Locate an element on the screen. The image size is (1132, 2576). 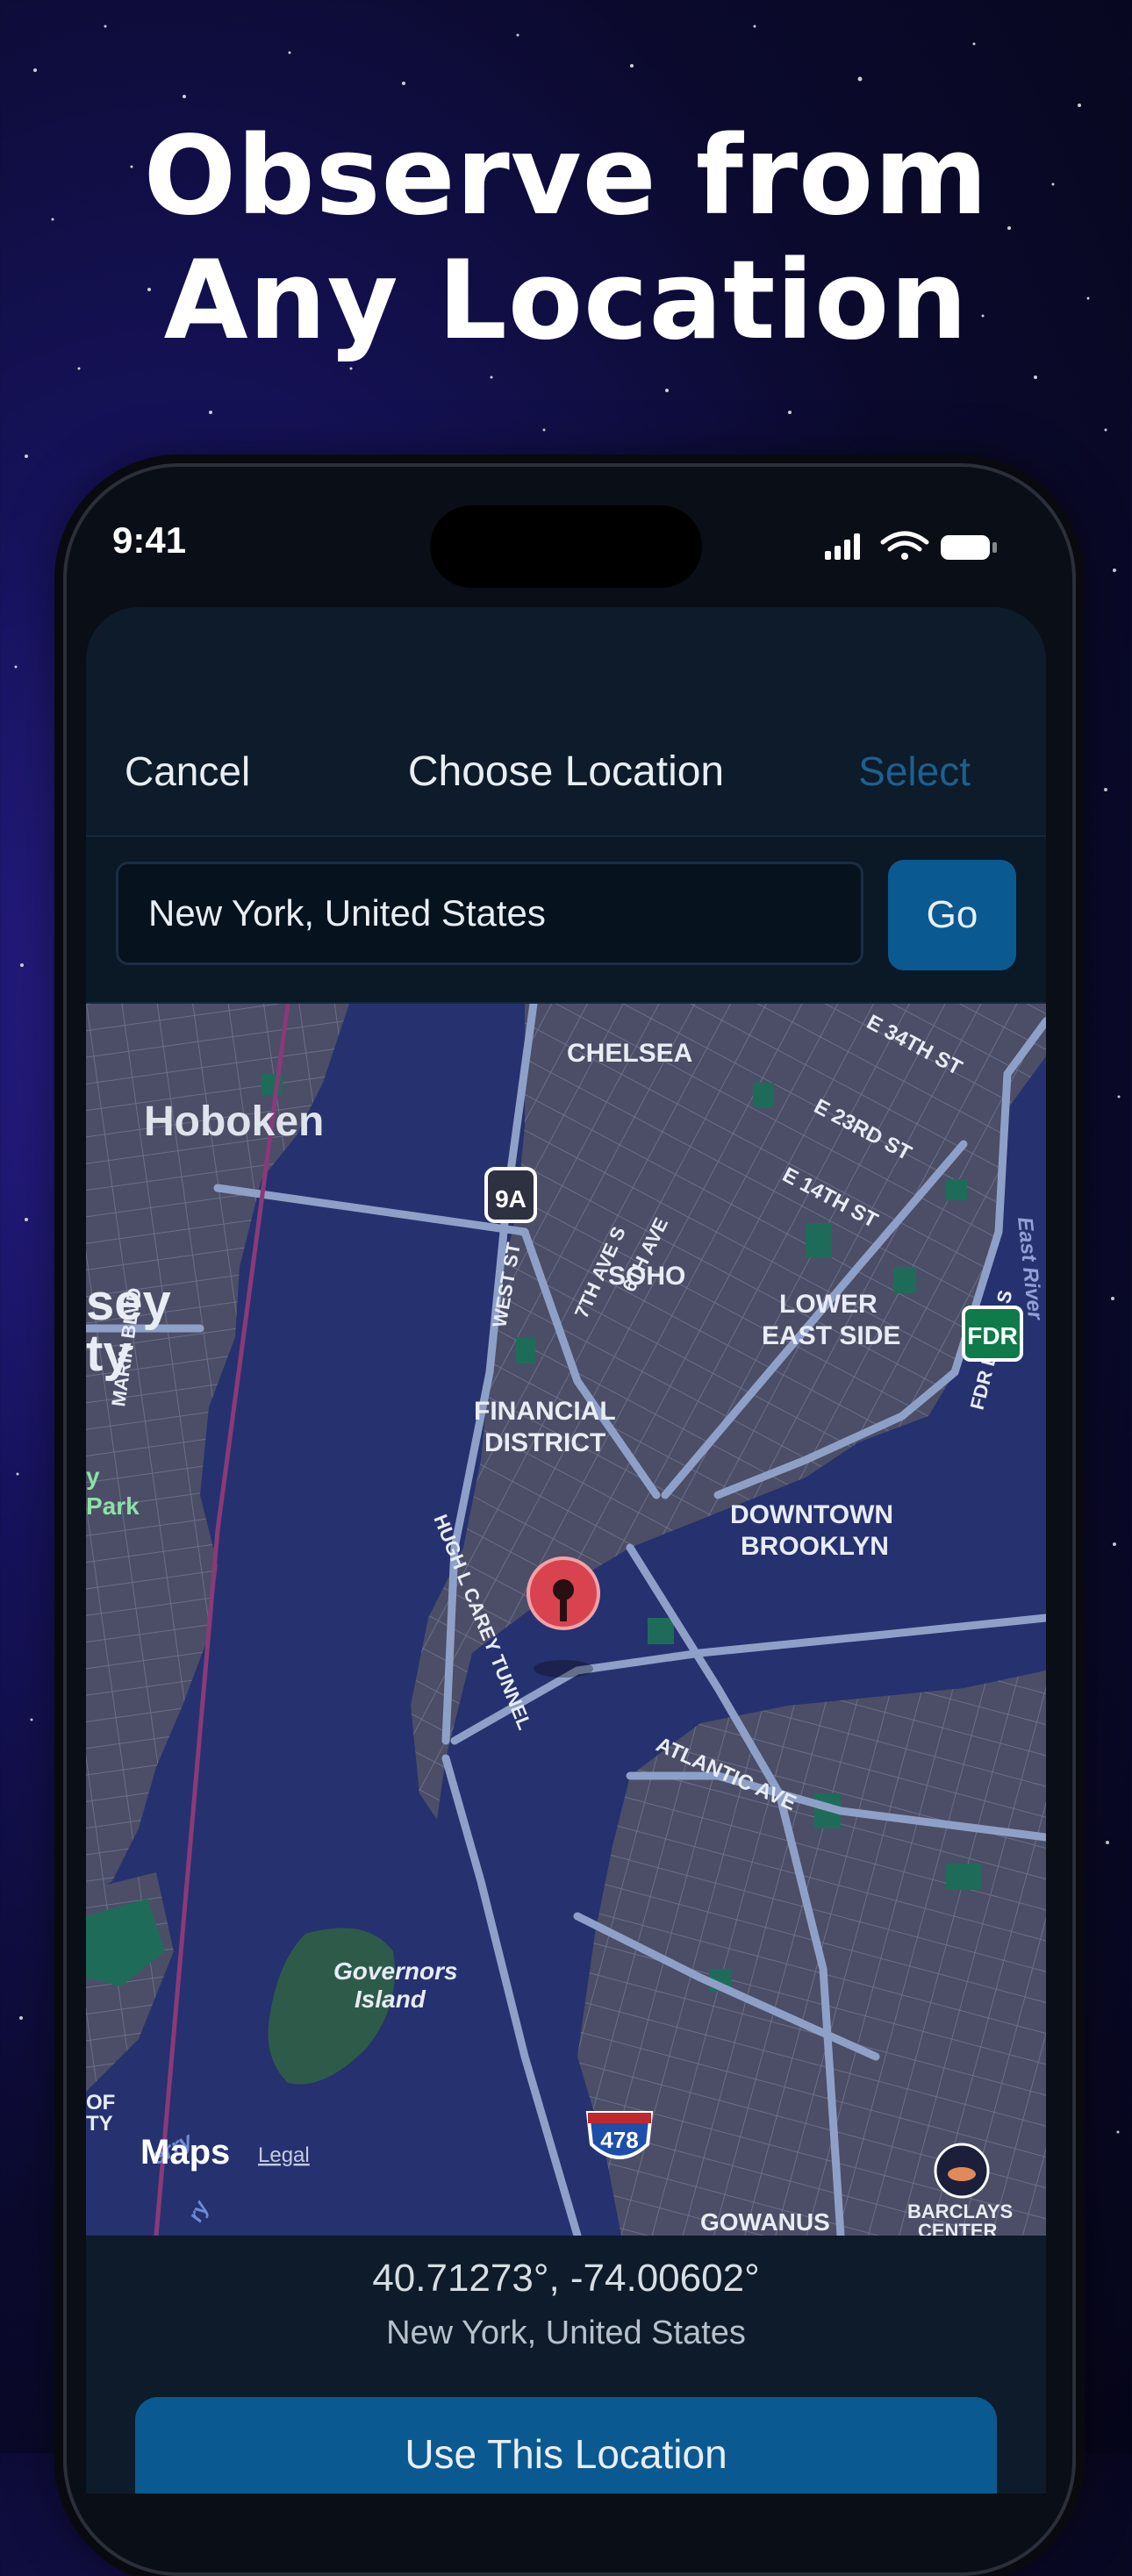
label-of-1: OF is located at coordinates (100, 2102).